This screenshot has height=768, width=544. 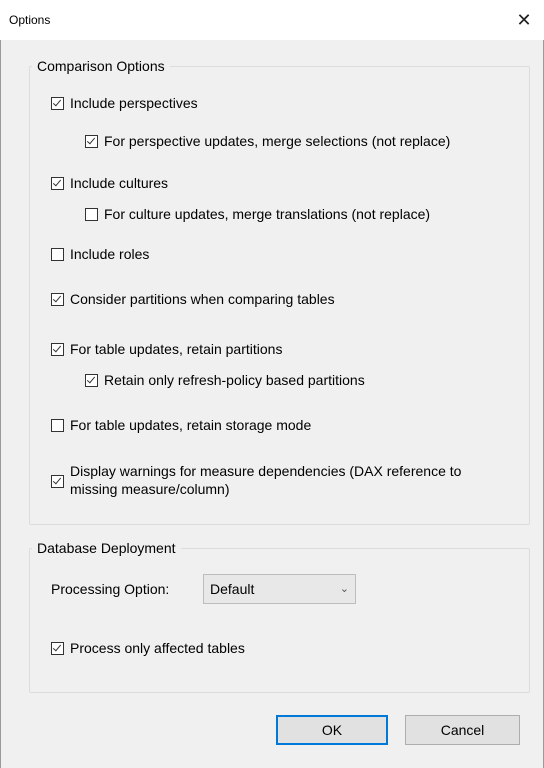 What do you see at coordinates (176, 349) in the screenshot?
I see `checkbox-label: For table updates, retain partitions` at bounding box center [176, 349].